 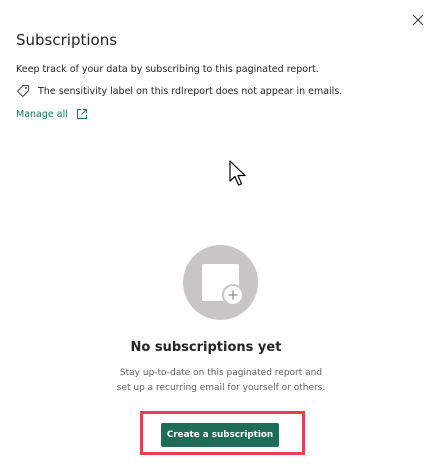 What do you see at coordinates (237, 173) in the screenshot?
I see `mouse-cursor-icon` at bounding box center [237, 173].